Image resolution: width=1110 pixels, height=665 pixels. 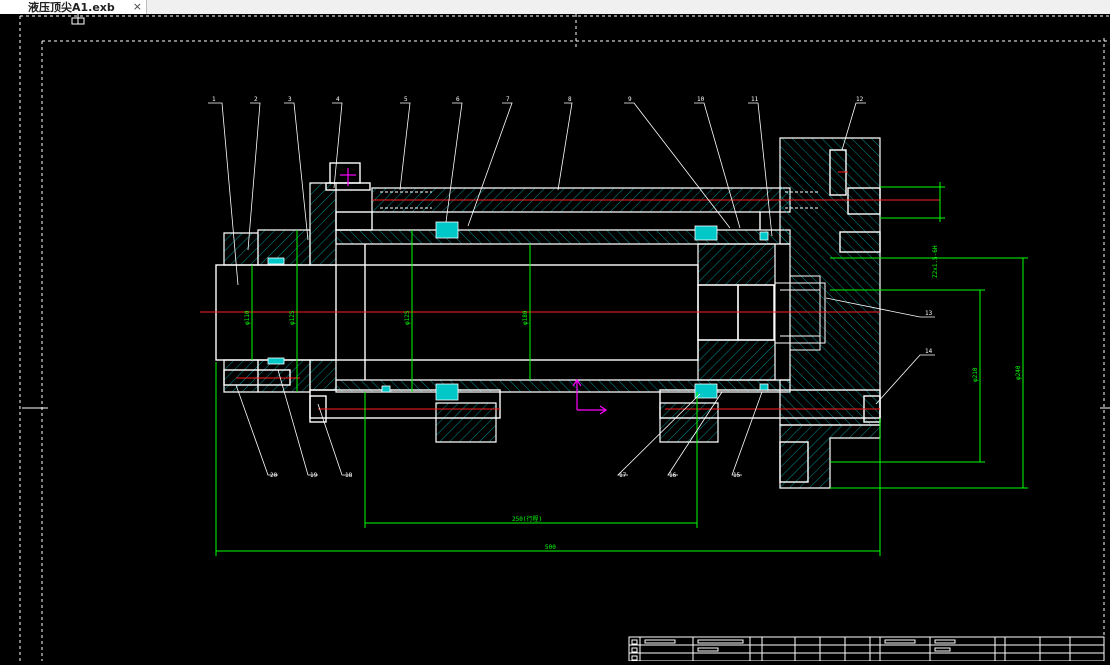 I want to click on balloon: 18, so click(x=349, y=475).